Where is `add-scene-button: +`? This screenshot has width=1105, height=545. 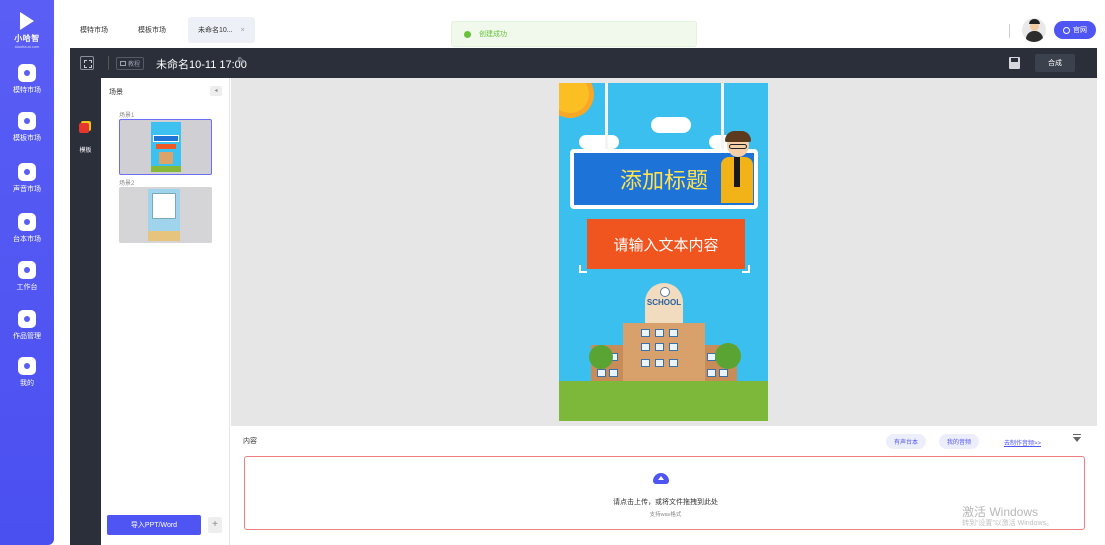 add-scene-button: + is located at coordinates (215, 525).